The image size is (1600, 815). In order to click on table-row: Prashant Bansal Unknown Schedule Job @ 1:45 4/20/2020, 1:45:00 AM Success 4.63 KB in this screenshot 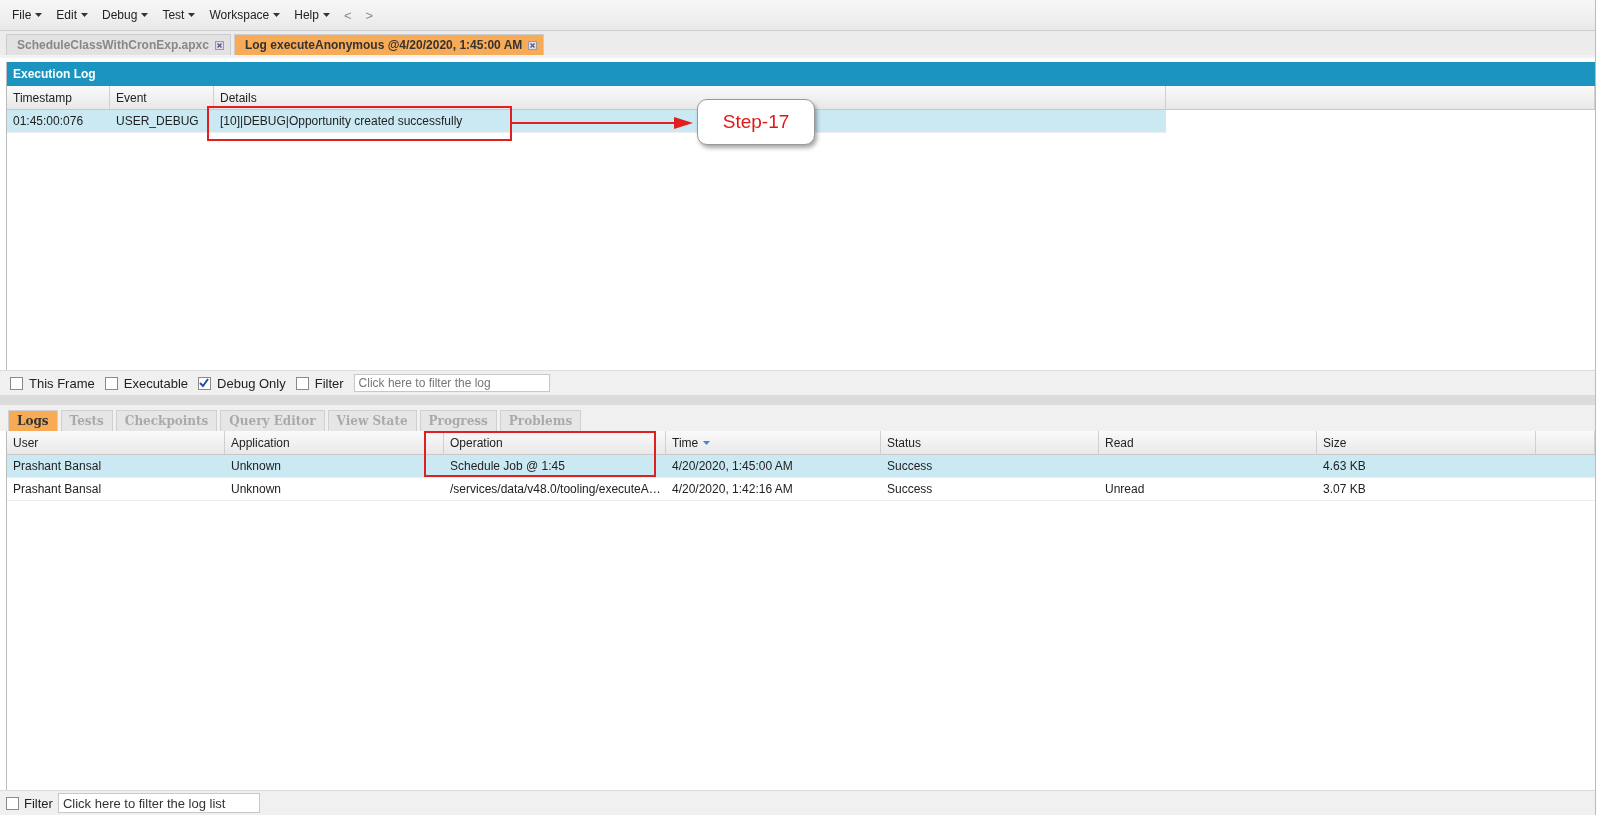, I will do `click(801, 466)`.